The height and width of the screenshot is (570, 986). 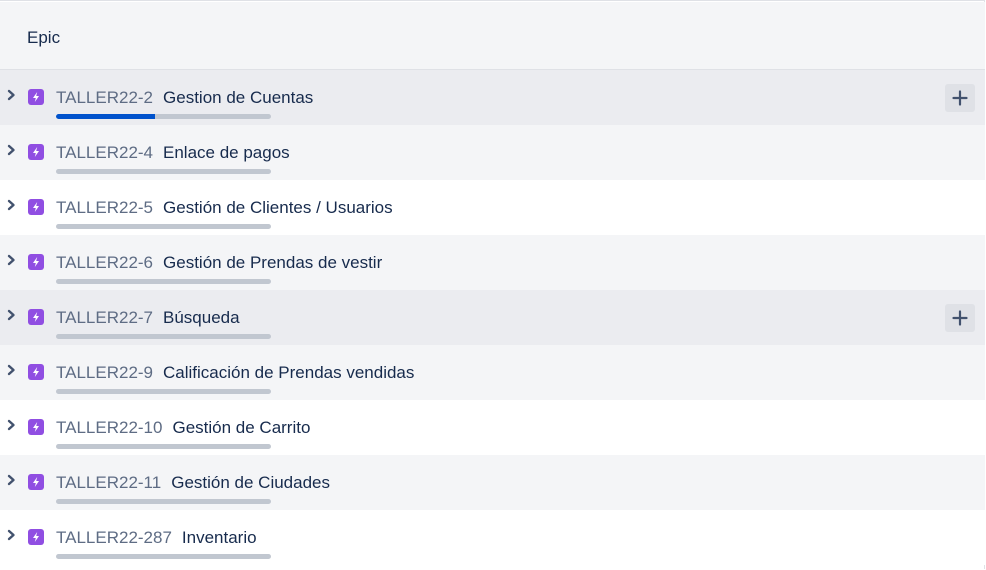 What do you see at coordinates (492, 97) in the screenshot?
I see `epic-row: TALLER22-2 Gestion de Cuentas` at bounding box center [492, 97].